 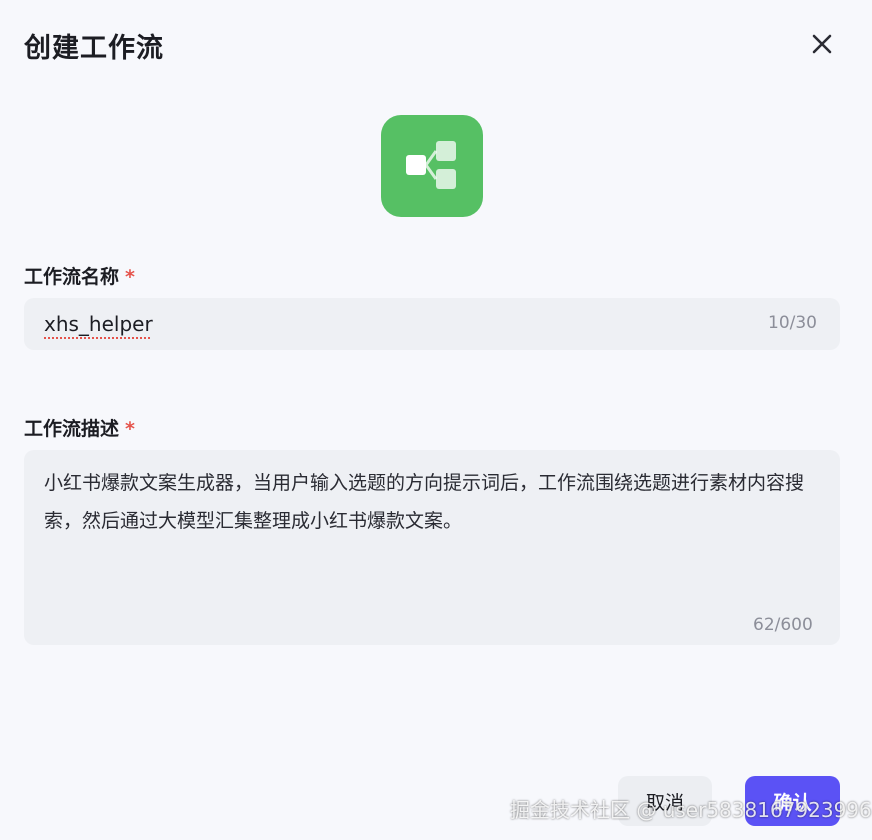 What do you see at coordinates (792, 801) in the screenshot?
I see `confirm-button: 确认` at bounding box center [792, 801].